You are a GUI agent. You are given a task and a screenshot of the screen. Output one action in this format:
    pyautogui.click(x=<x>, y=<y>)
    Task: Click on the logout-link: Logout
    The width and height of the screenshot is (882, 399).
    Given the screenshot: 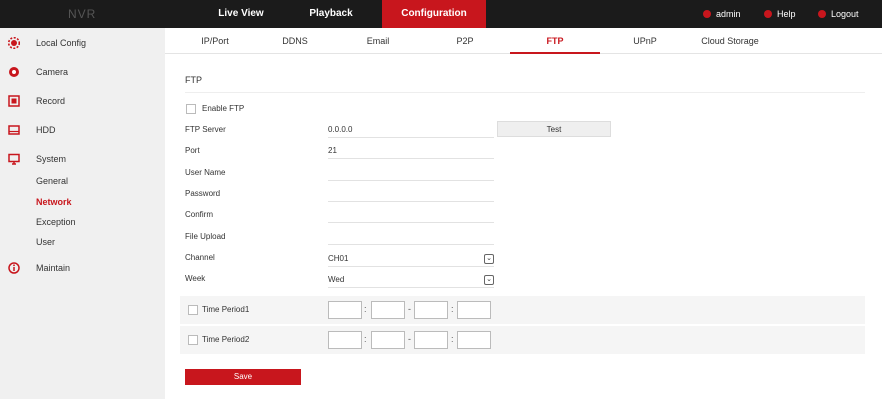 What is the action you would take?
    pyautogui.click(x=838, y=14)
    